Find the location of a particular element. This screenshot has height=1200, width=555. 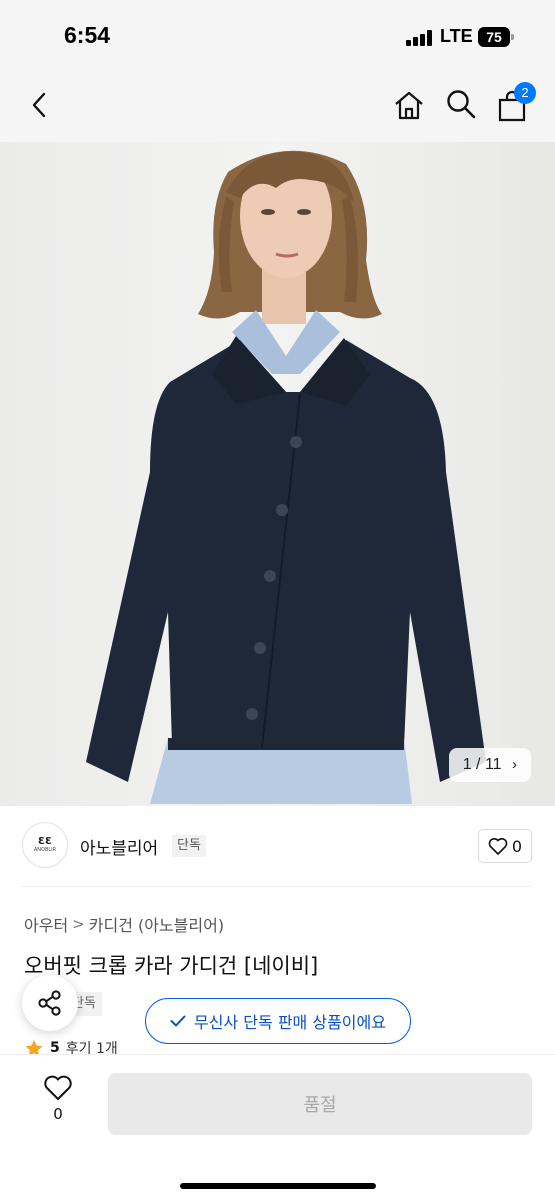

search-icon is located at coordinates (461, 104).